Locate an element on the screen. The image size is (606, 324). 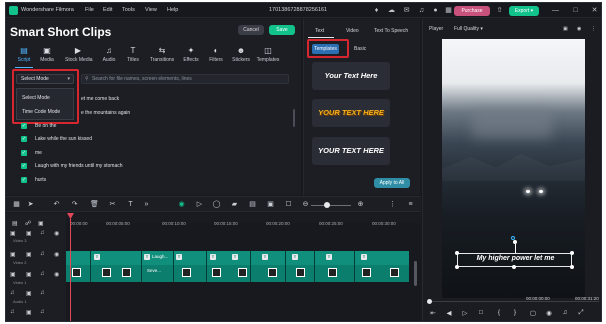
select-tool-icon: ➤ is located at coordinates (30, 204).